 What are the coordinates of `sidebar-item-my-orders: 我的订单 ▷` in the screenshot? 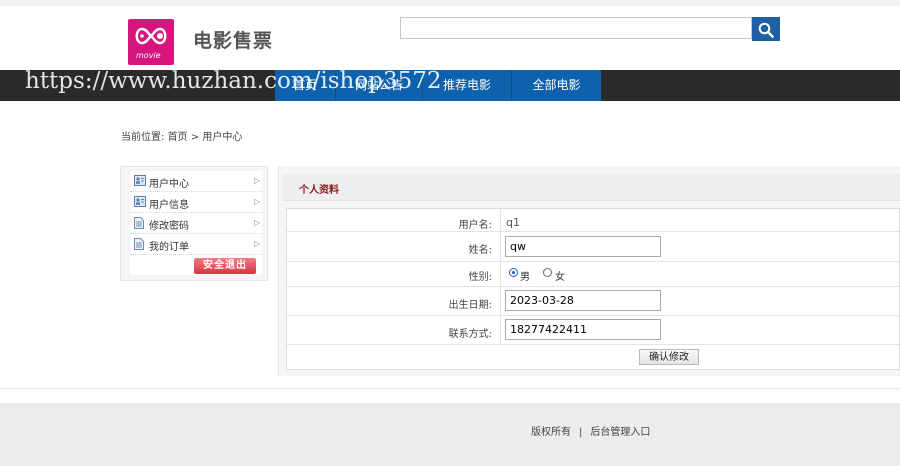 It's located at (196, 244).